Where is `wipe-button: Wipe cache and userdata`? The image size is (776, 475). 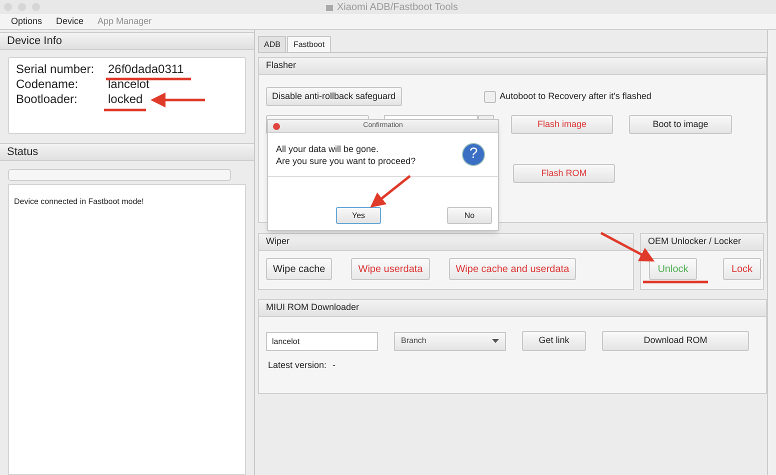 wipe-button: Wipe cache and userdata is located at coordinates (512, 269).